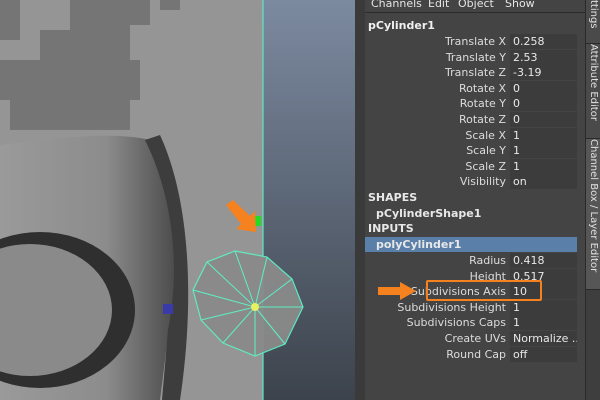 This screenshot has height=400, width=600. What do you see at coordinates (475, 338) in the screenshot?
I see `channel-label: Create UVs` at bounding box center [475, 338].